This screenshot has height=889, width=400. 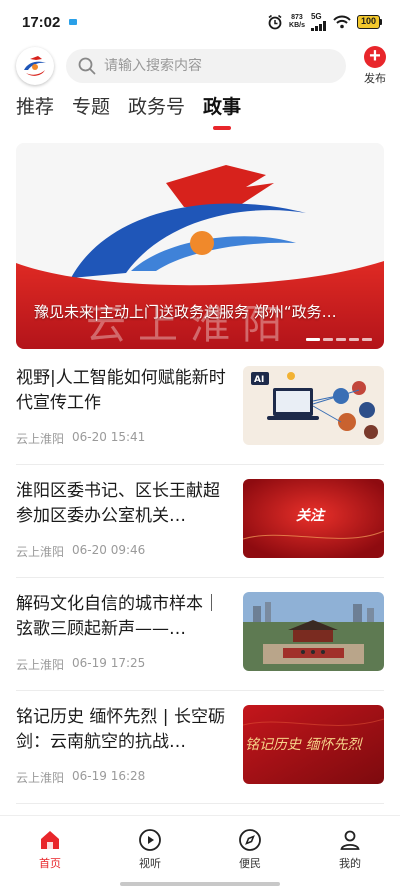 What do you see at coordinates (109, 776) in the screenshot?
I see `news-time: 06-19 16:28` at bounding box center [109, 776].